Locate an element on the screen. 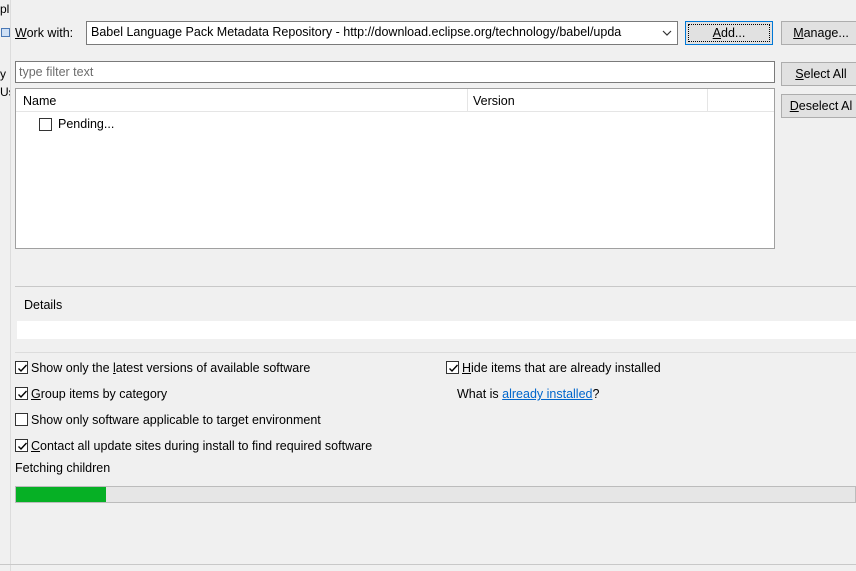 The width and height of the screenshot is (856, 571). column-header-version: Version is located at coordinates (494, 101).